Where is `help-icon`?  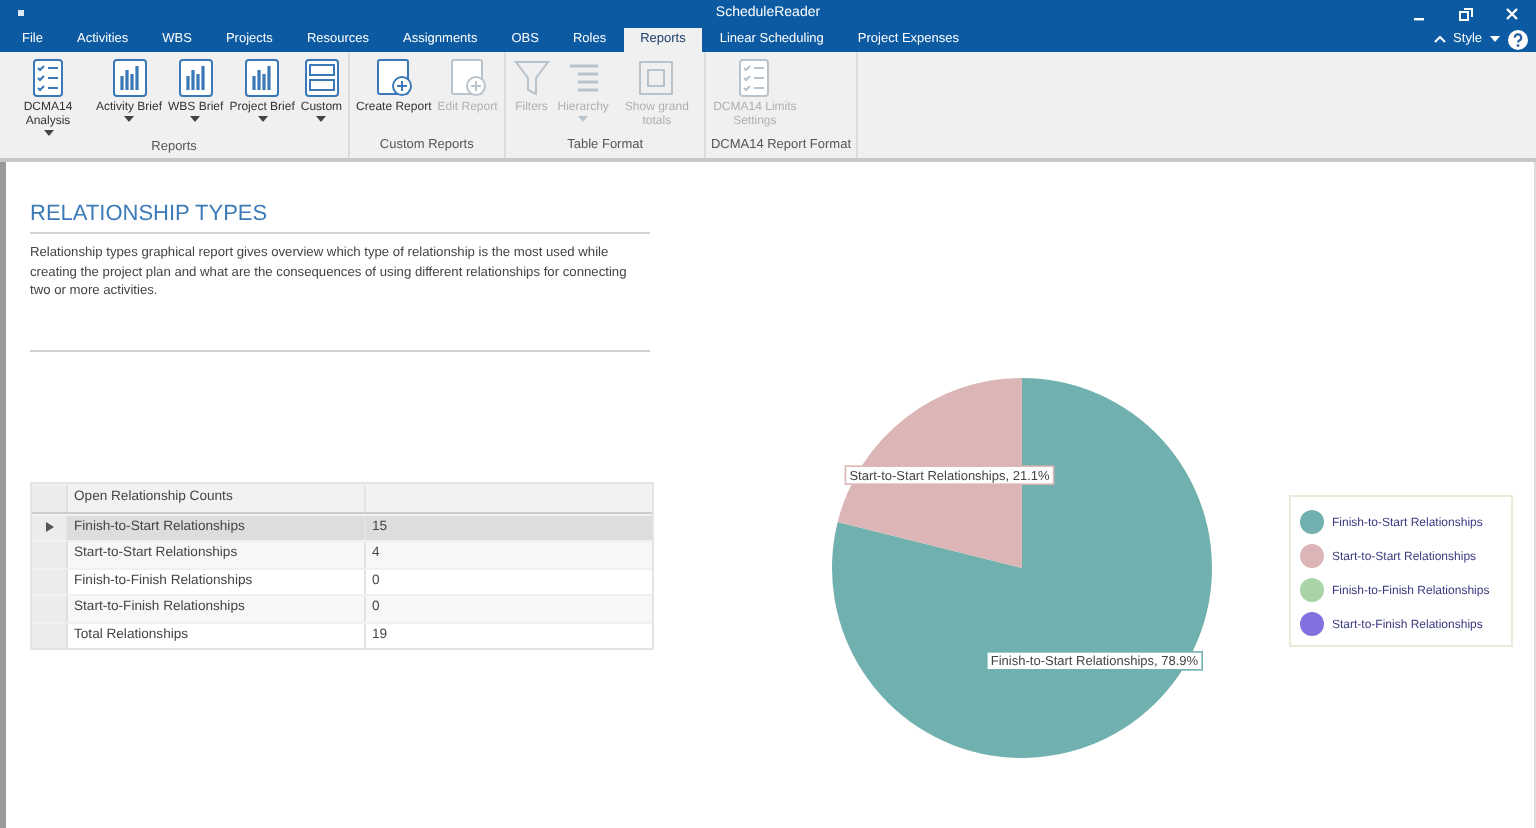
help-icon is located at coordinates (1518, 39).